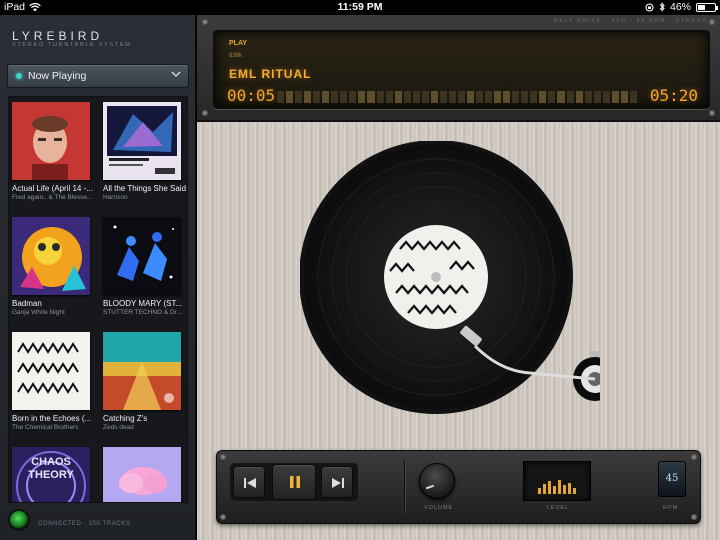 The height and width of the screenshot is (540, 720). What do you see at coordinates (649, 7) in the screenshot?
I see `lock-rotation-icon` at bounding box center [649, 7].